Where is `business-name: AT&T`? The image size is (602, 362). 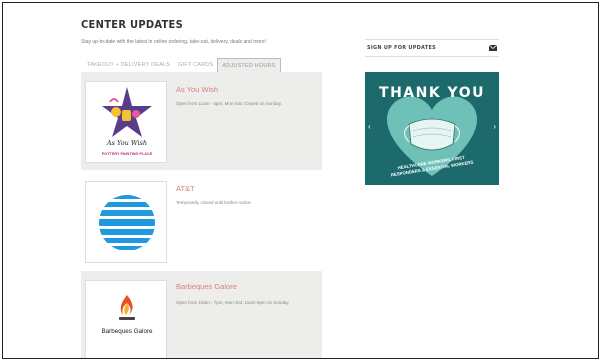 business-name: AT&T is located at coordinates (185, 188).